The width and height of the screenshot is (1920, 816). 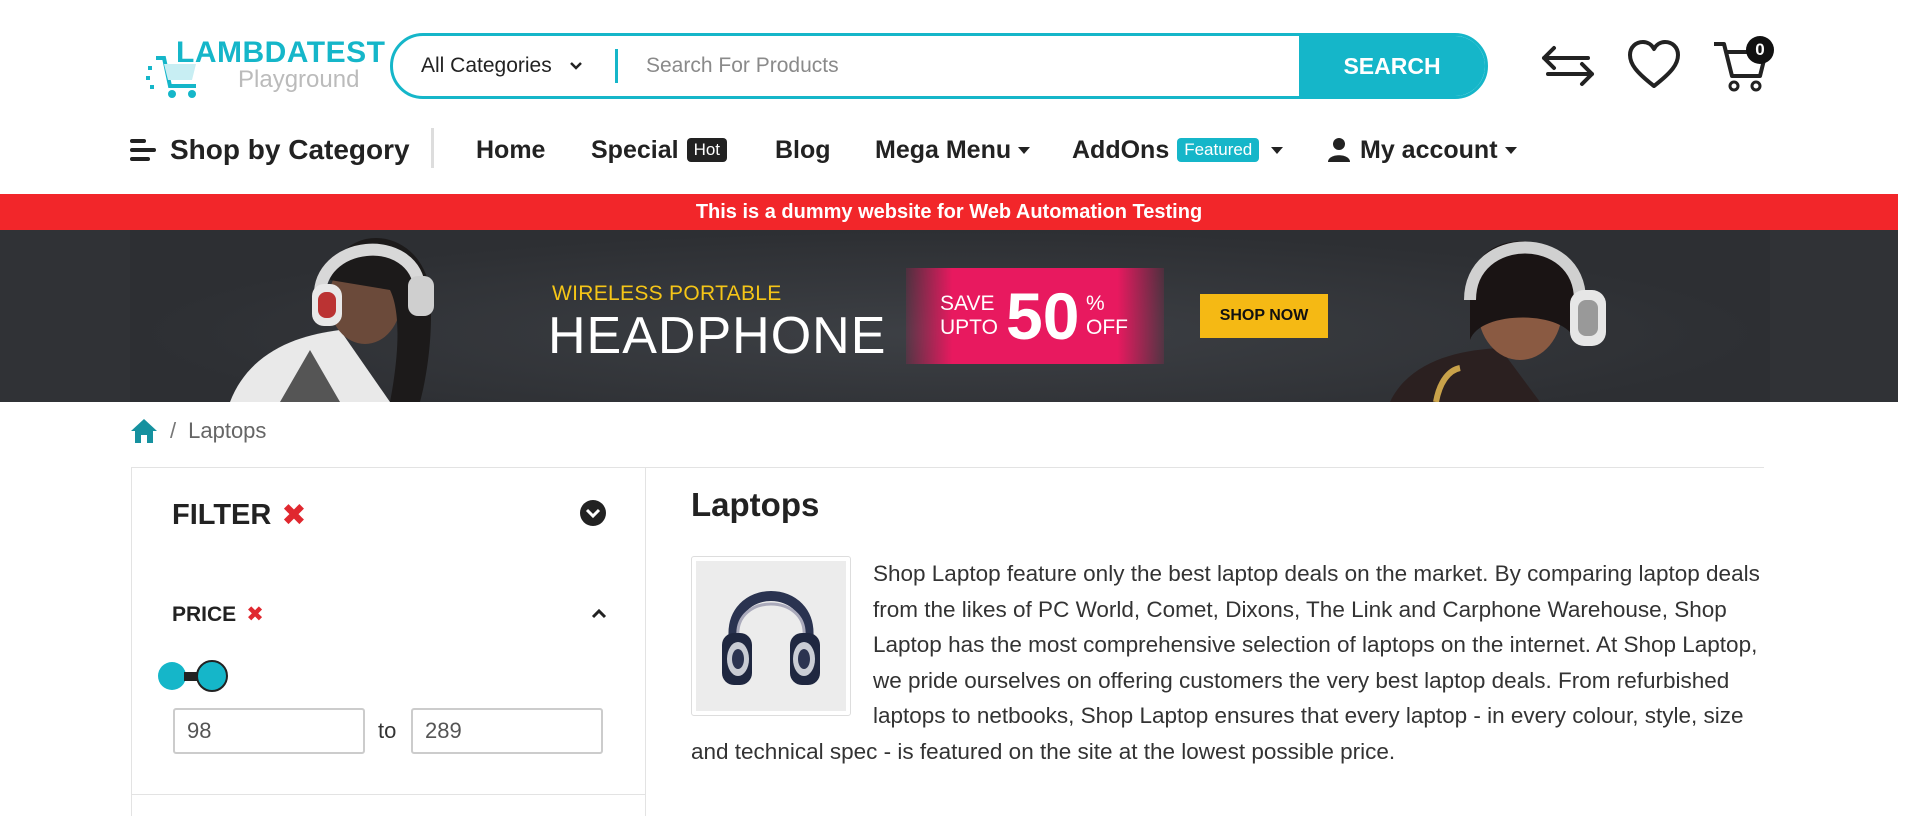 I want to click on filter-title: FILTER ✖, so click(x=239, y=515).